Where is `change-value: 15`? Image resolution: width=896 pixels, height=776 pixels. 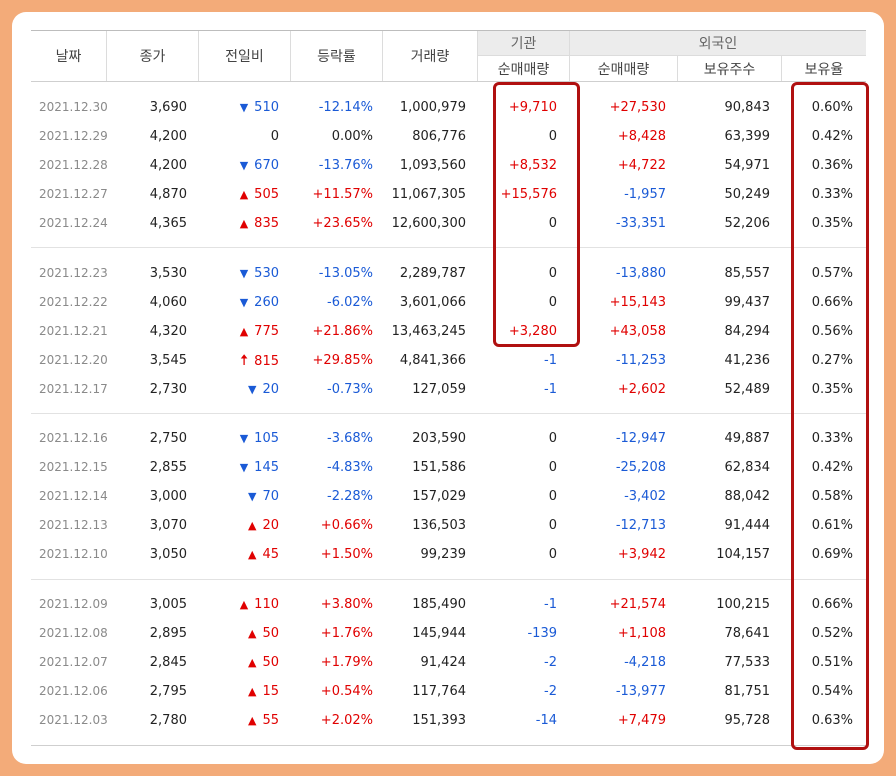 change-value: 15 is located at coordinates (270, 691).